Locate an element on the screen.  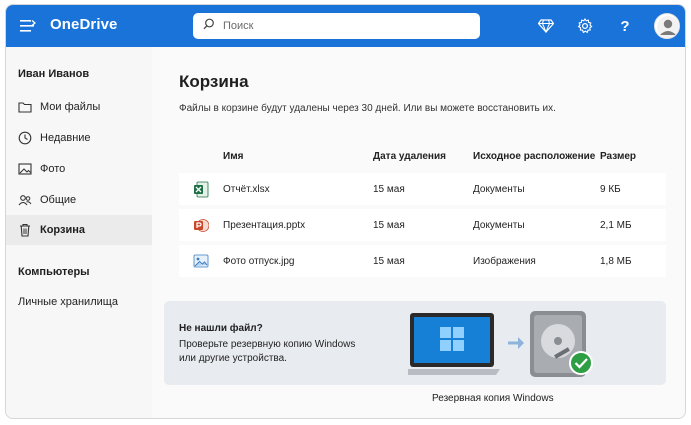
sidebar-item-my-files: Мои файлы is located at coordinates (79, 107).